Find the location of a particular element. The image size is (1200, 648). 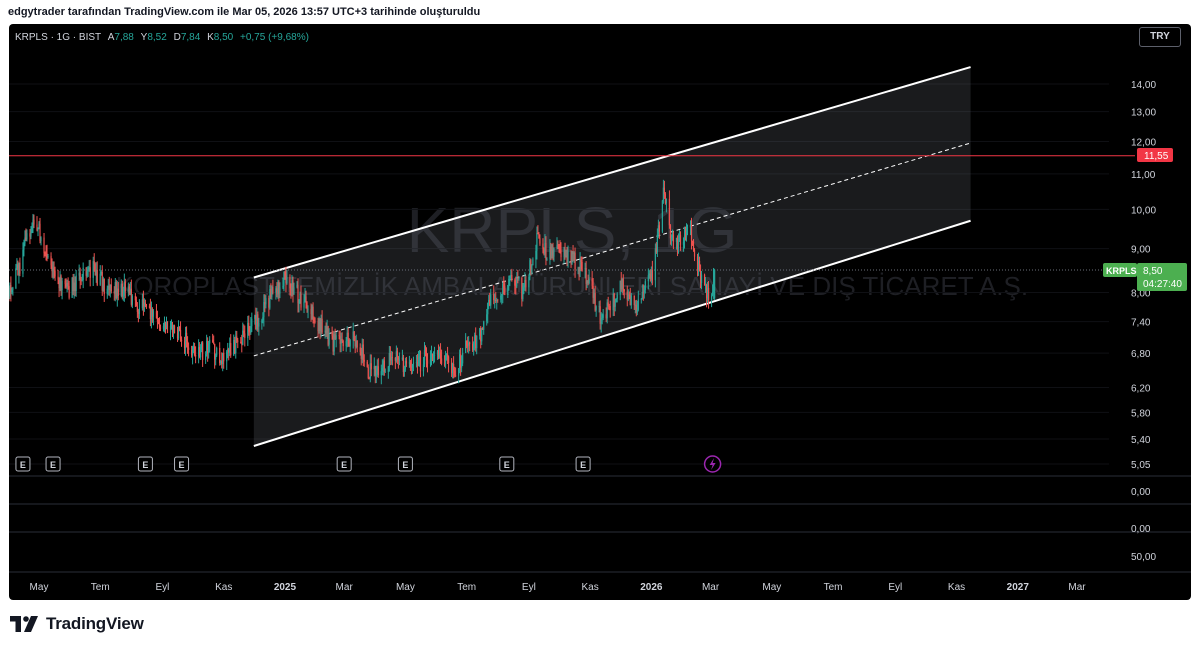

x-tick-label: Tem is located at coordinates (466, 587).